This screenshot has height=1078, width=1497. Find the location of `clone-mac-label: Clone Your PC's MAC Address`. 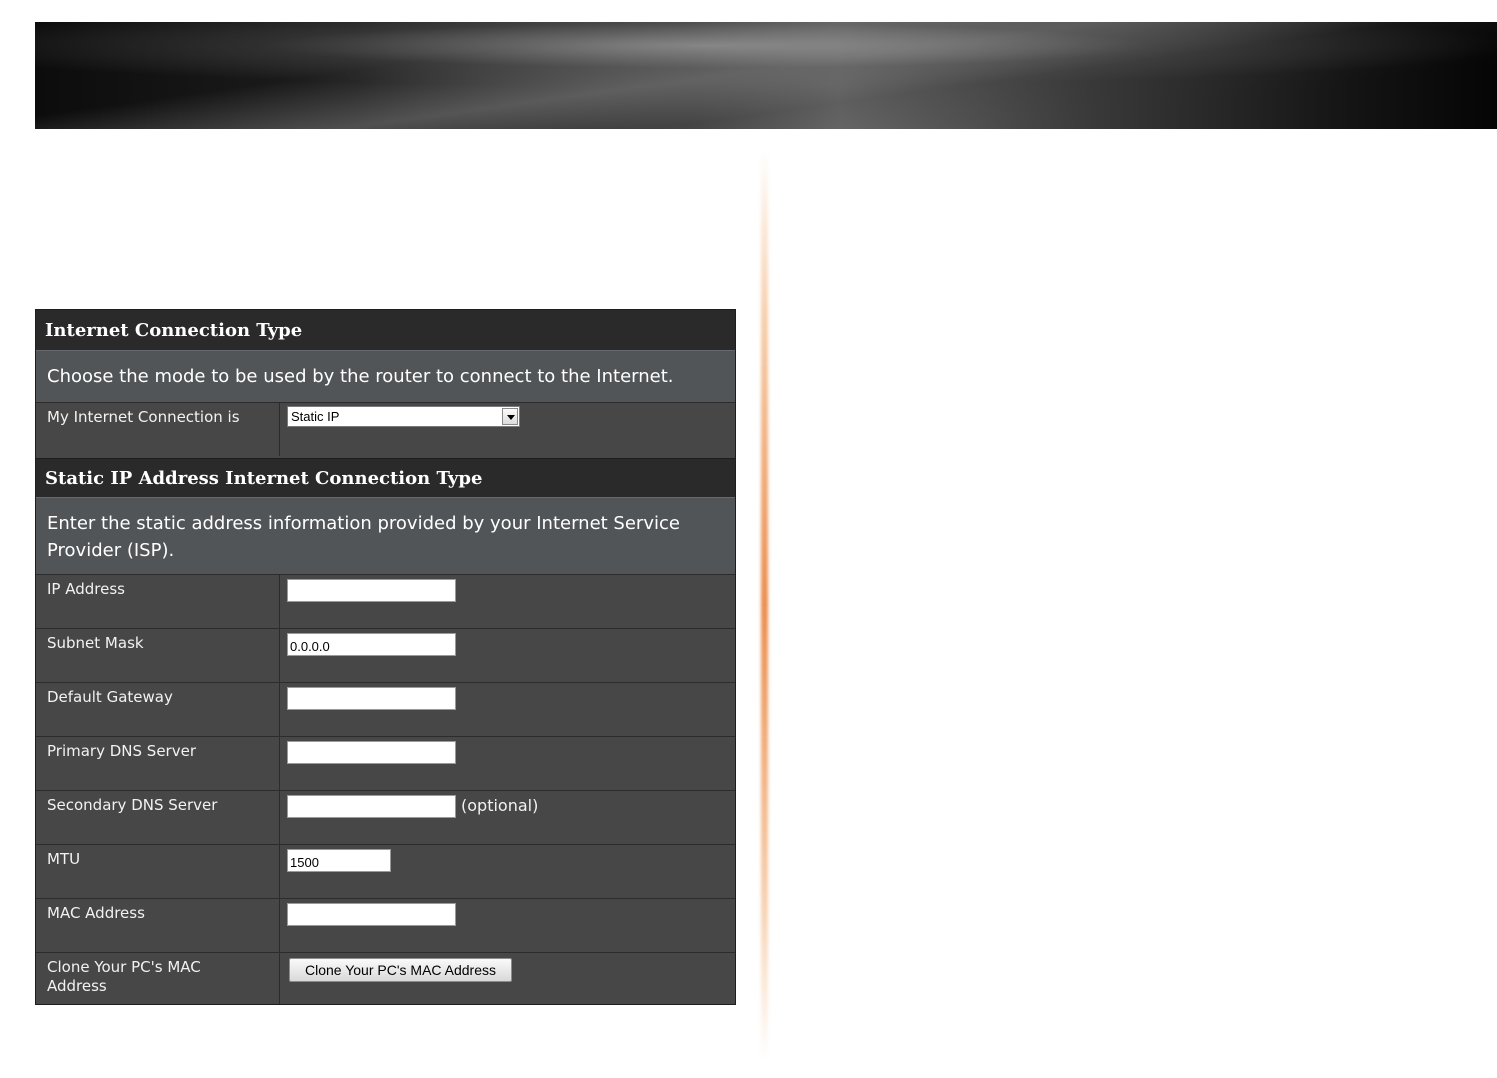

clone-mac-label: Clone Your PC's MAC Address is located at coordinates (124, 976).